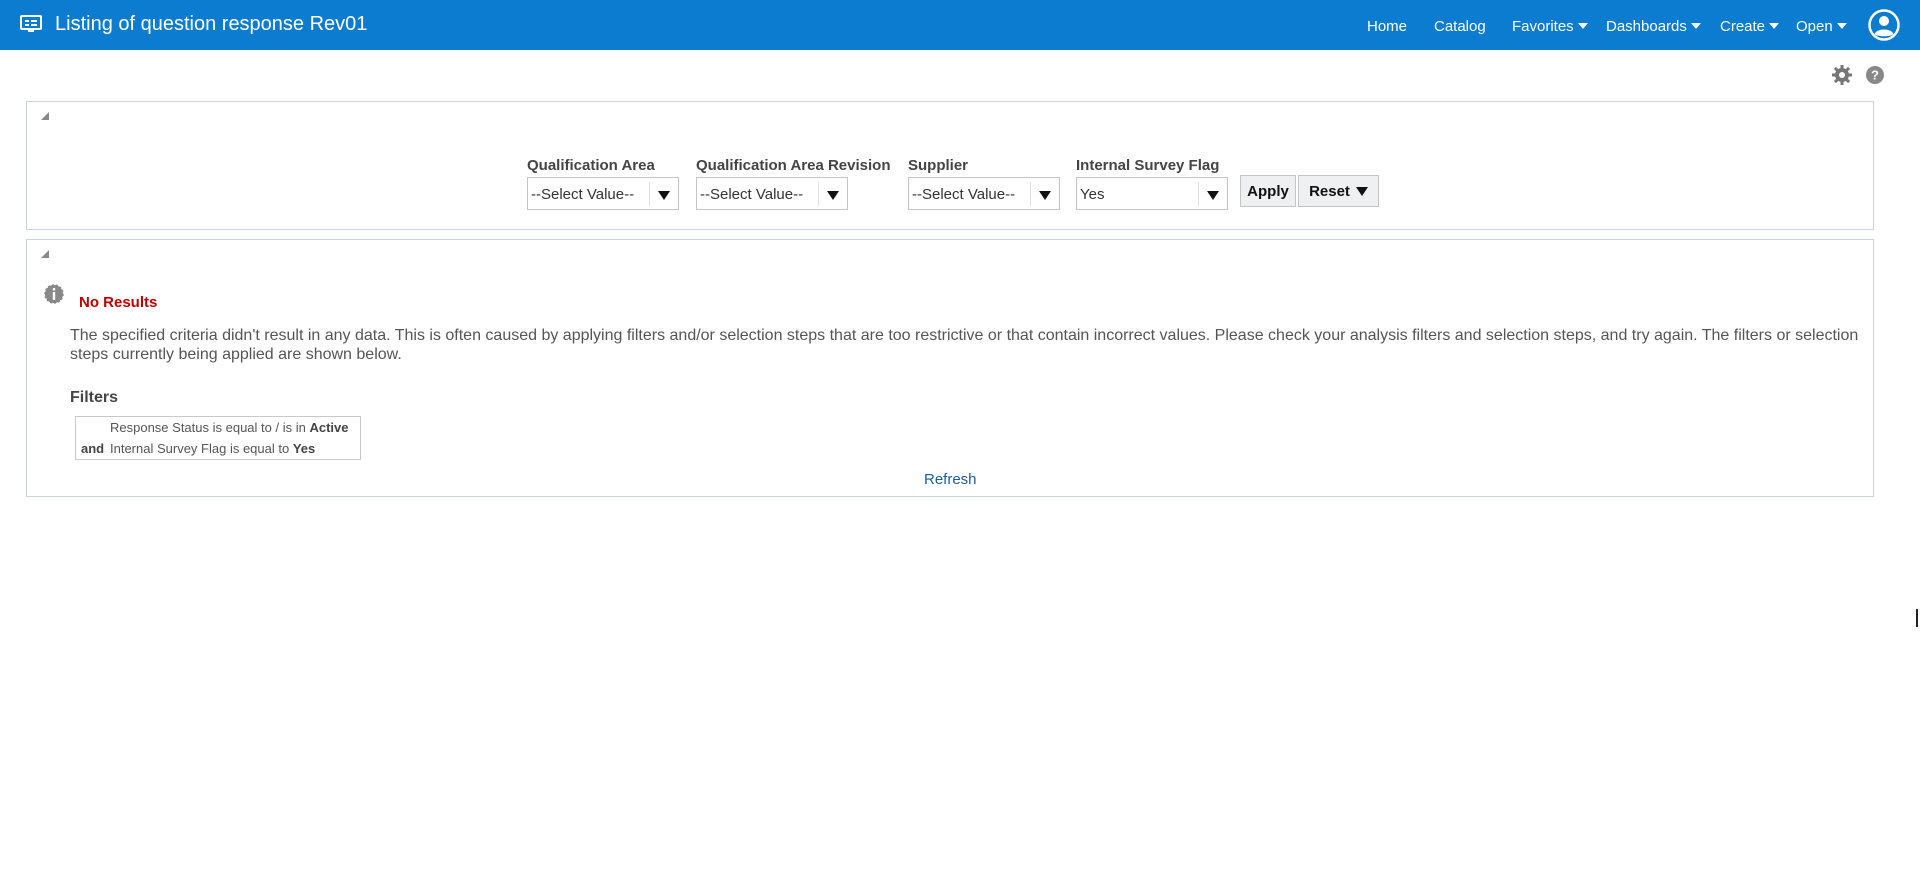 This screenshot has height=869, width=1920. I want to click on internal-survey-flag-select: Yes, so click(1152, 193).